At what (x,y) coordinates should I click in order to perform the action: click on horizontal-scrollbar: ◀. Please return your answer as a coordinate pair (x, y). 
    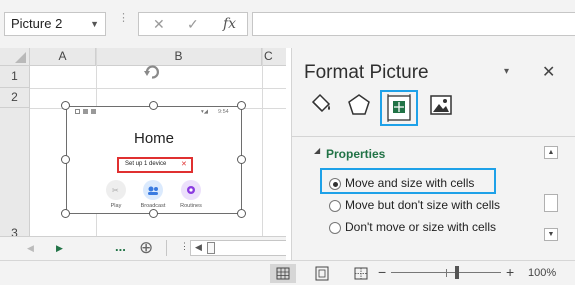
    Looking at the image, I should click on (238, 248).